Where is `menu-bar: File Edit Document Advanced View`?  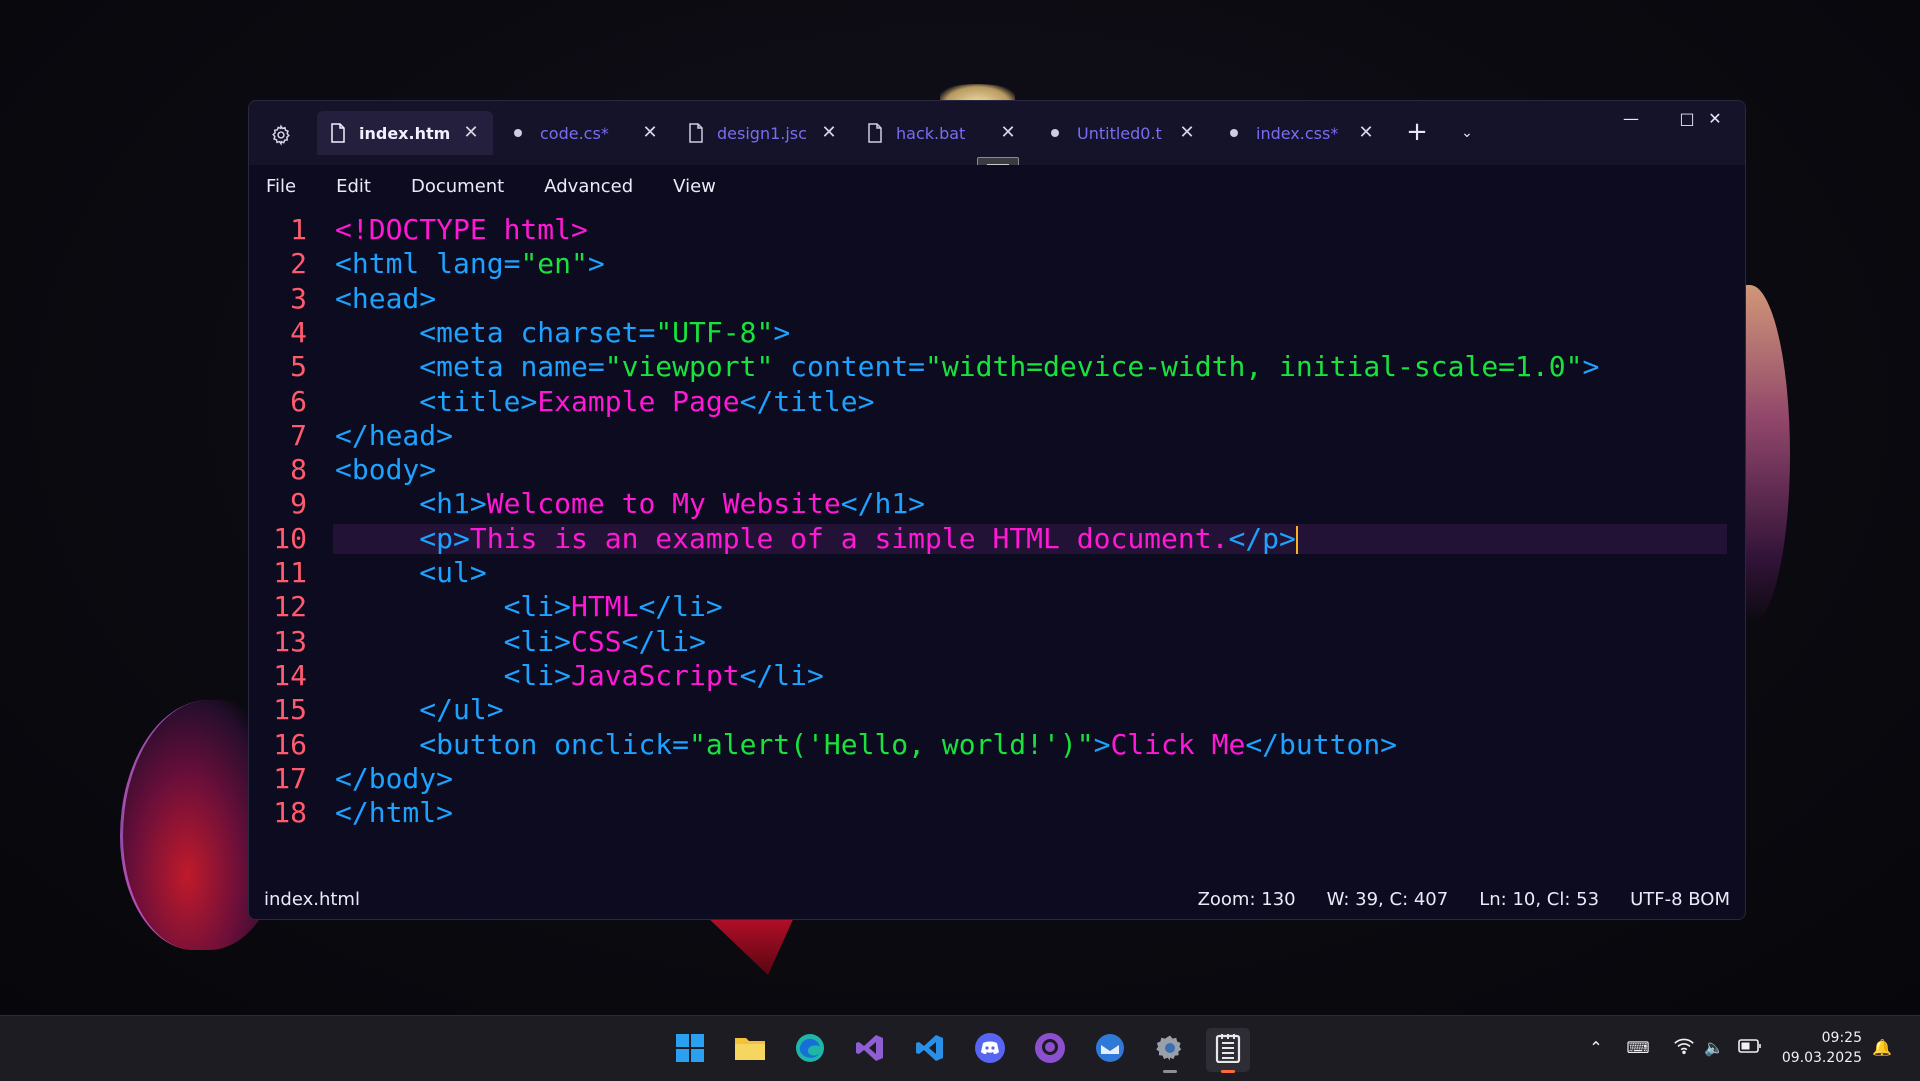
menu-bar: File Edit Document Advanced View is located at coordinates (997, 186).